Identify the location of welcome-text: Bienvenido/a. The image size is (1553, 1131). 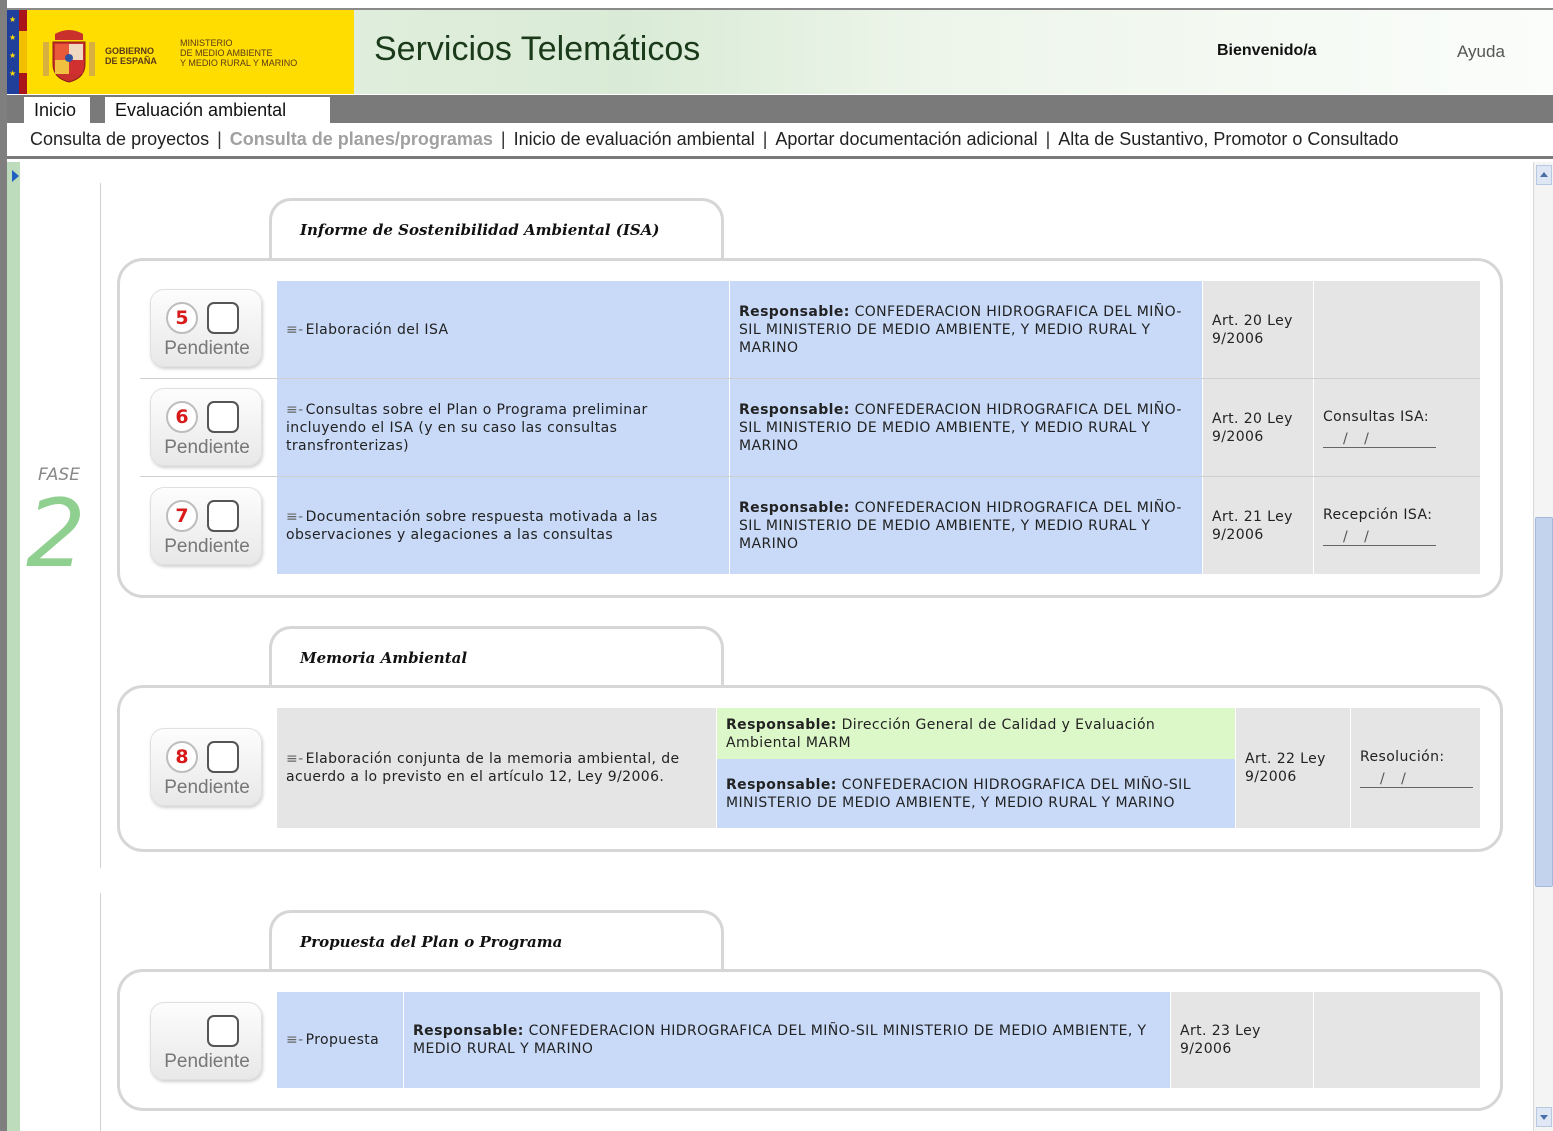
(1267, 50).